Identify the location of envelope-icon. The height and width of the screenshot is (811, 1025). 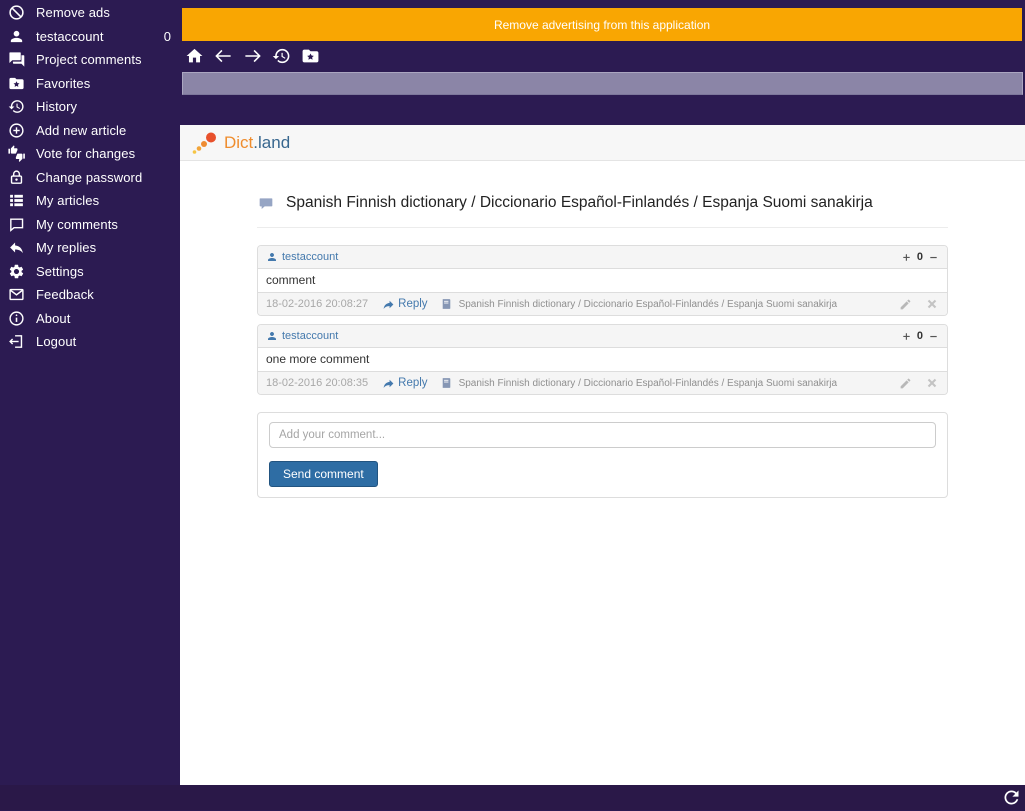
(16, 294).